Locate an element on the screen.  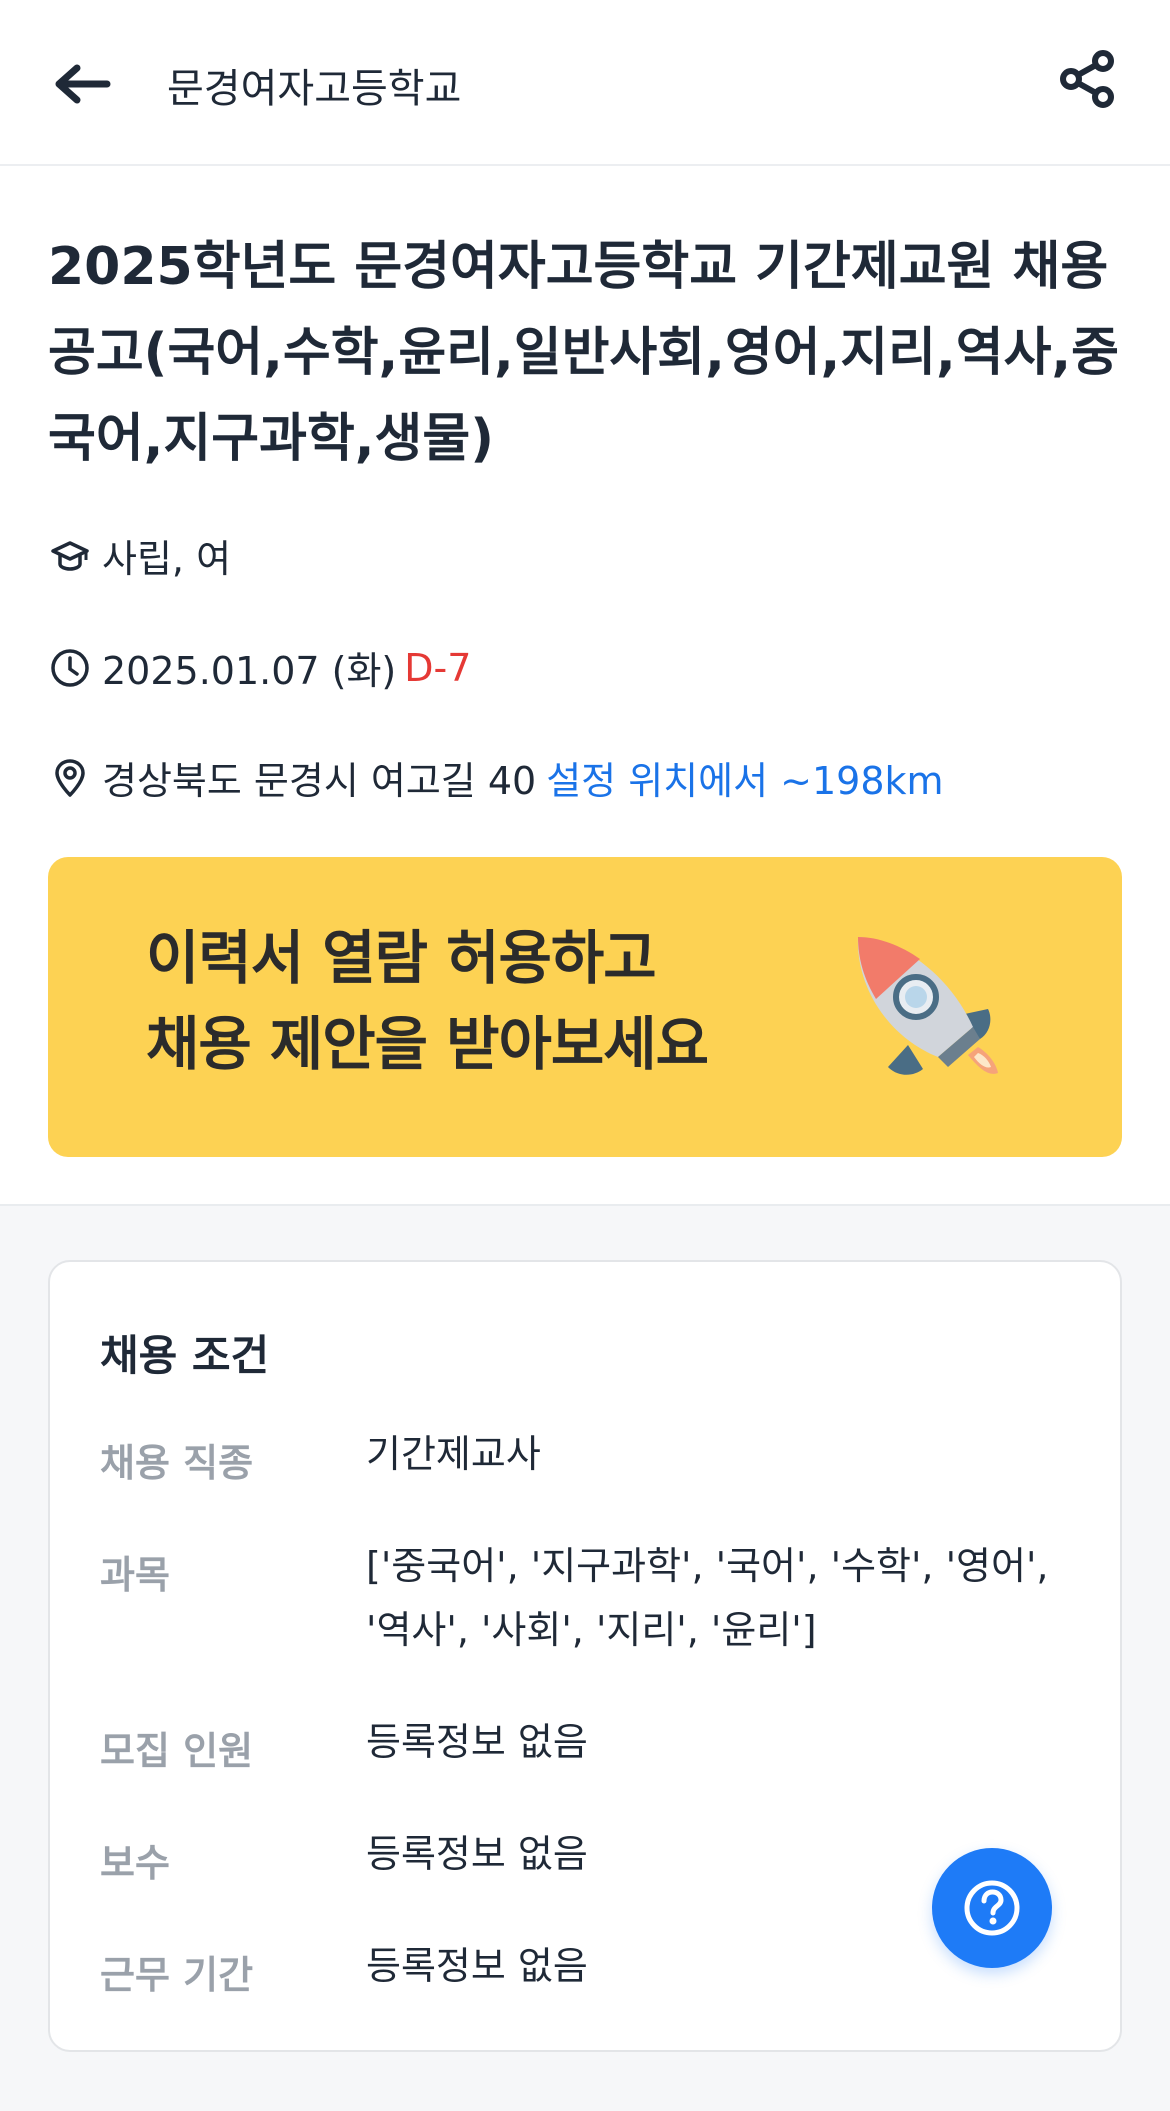
rocket-icon is located at coordinates (927, 1006).